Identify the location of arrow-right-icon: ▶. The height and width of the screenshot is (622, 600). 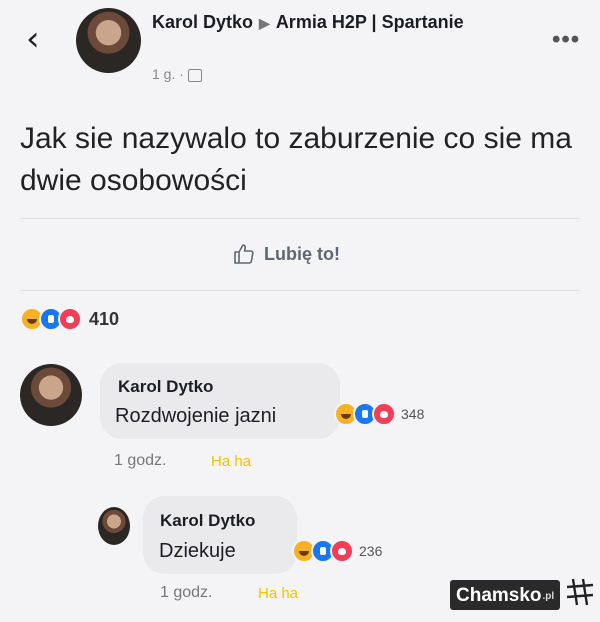
(264, 23).